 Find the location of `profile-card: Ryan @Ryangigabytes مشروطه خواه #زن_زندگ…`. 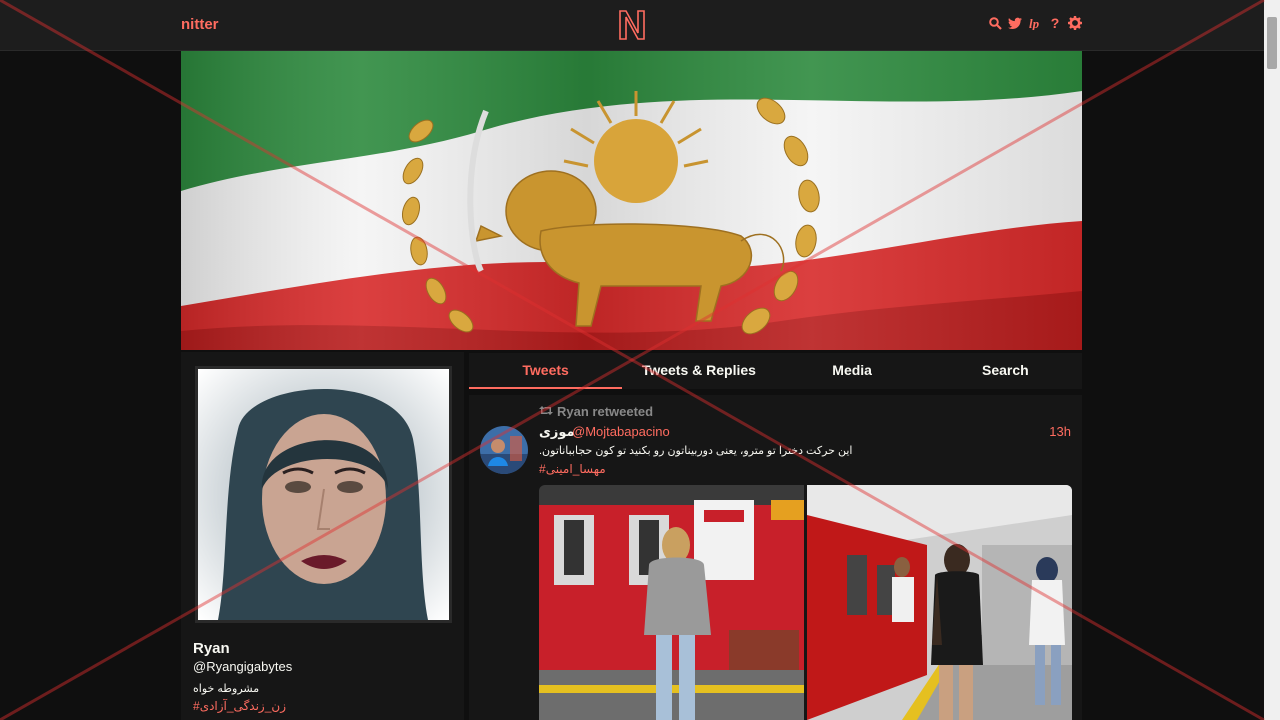

profile-card: Ryan @Ryangigabytes مشروطه خواه #زن_زندگ… is located at coordinates (322, 536).